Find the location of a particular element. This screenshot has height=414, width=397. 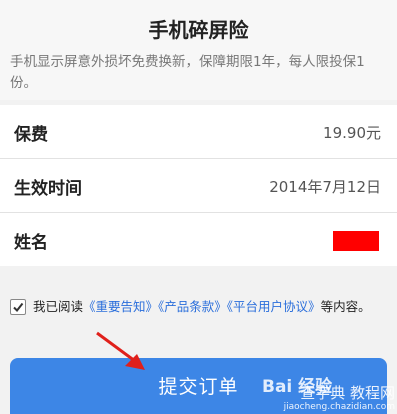

check-icon is located at coordinates (18, 307).